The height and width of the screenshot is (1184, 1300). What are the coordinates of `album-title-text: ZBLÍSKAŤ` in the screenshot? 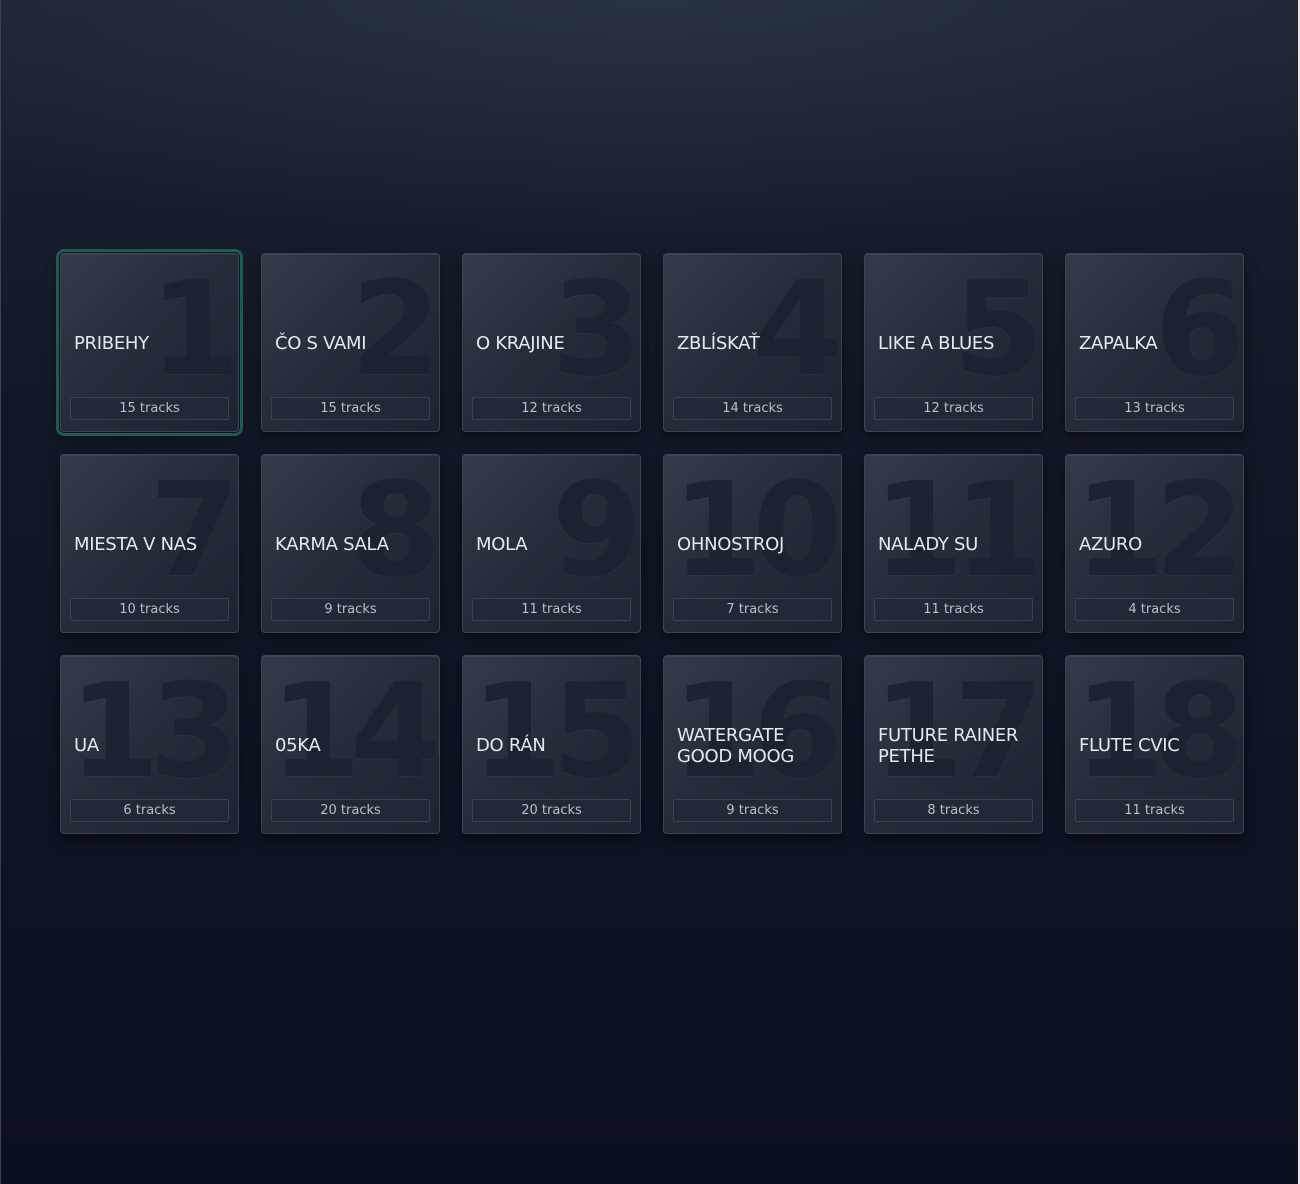 It's located at (718, 343).